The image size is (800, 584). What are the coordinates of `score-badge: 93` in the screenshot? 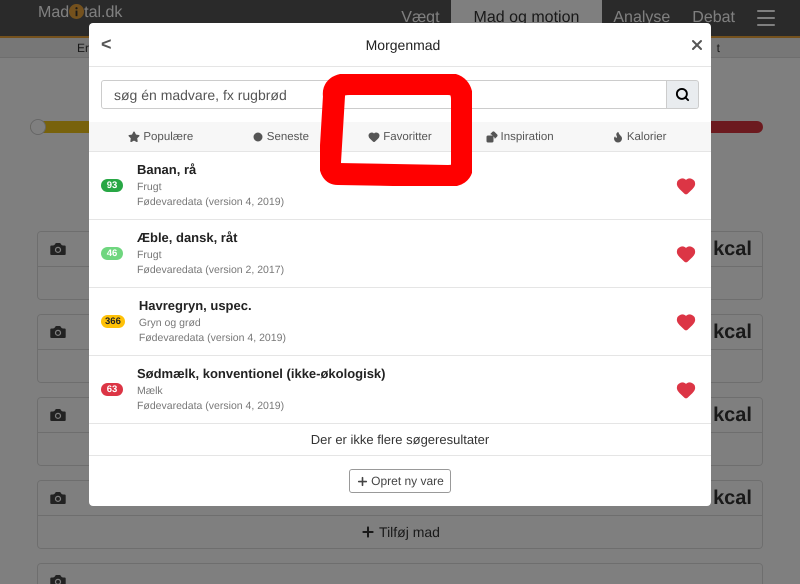 It's located at (112, 185).